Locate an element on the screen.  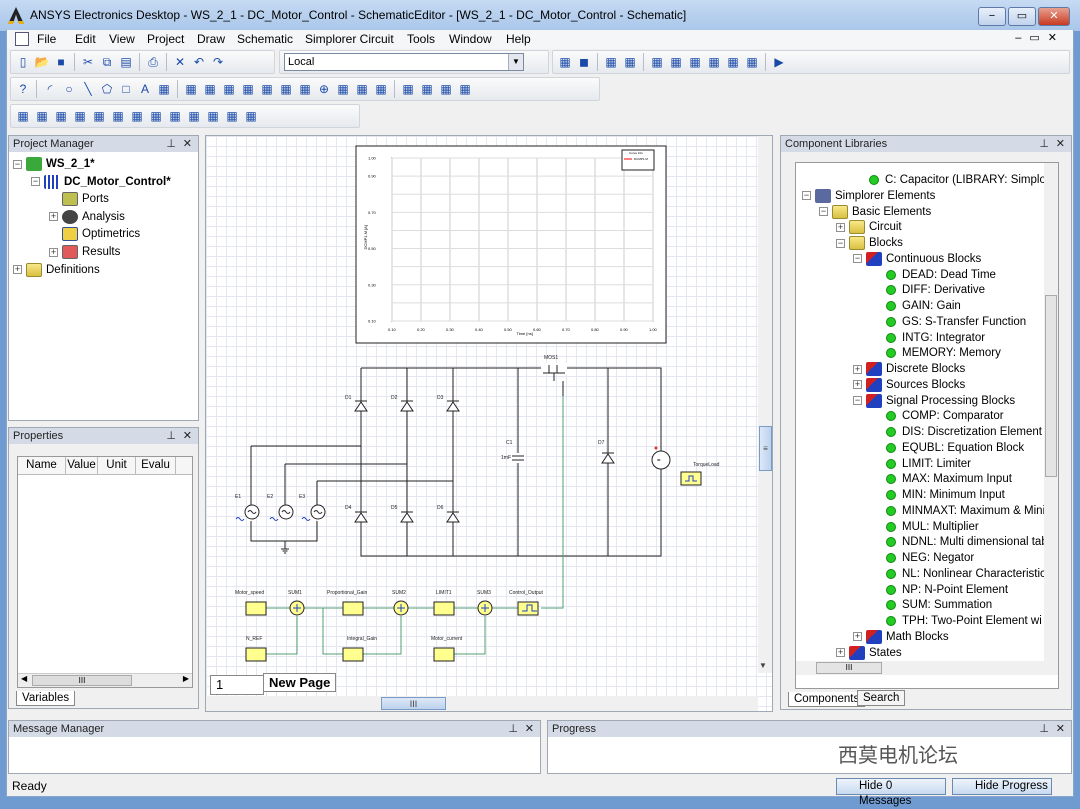
tree-item: + States is located at coordinates (869, 653).